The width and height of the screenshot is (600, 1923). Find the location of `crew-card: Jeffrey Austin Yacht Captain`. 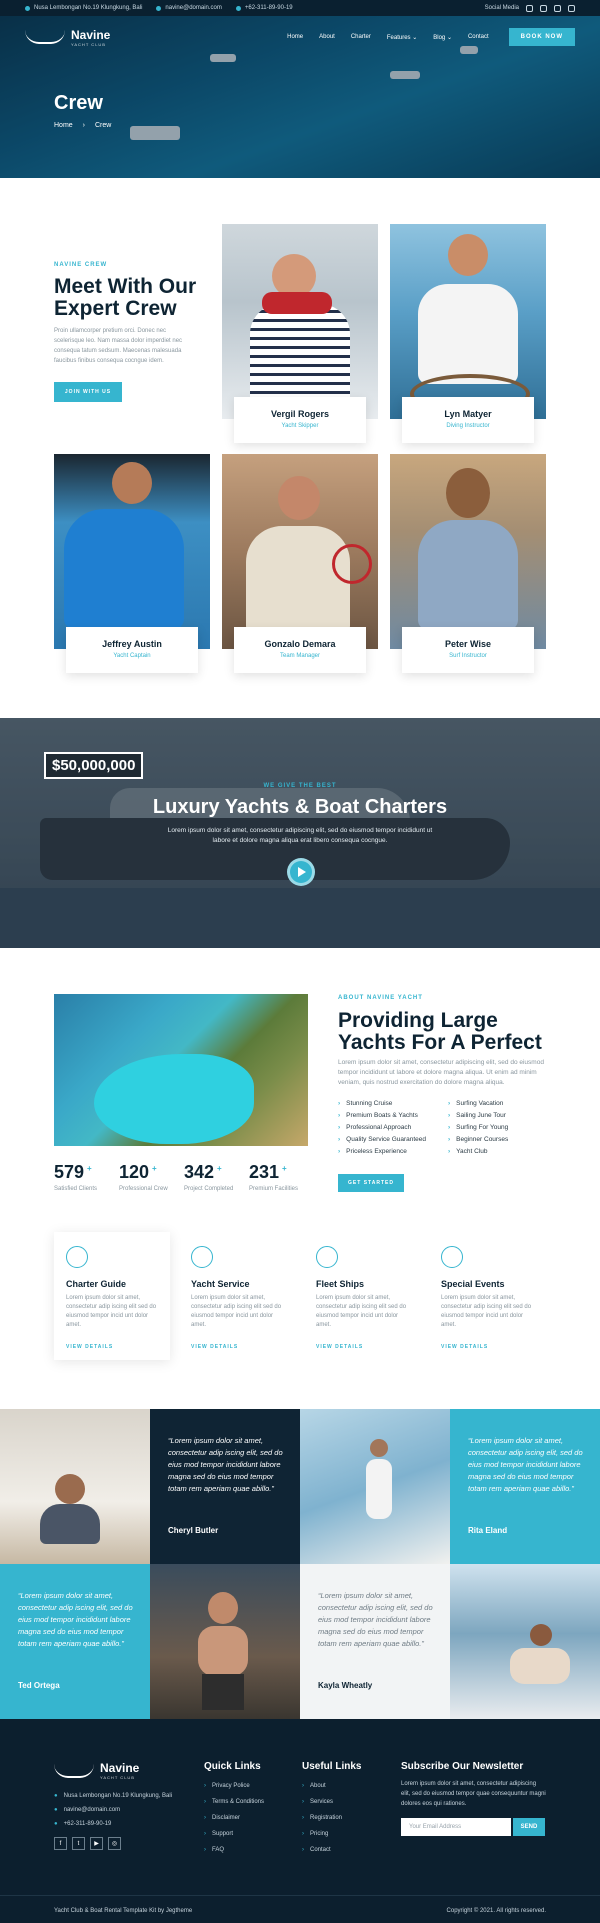

crew-card: Jeffrey Austin Yacht Captain is located at coordinates (132, 563).